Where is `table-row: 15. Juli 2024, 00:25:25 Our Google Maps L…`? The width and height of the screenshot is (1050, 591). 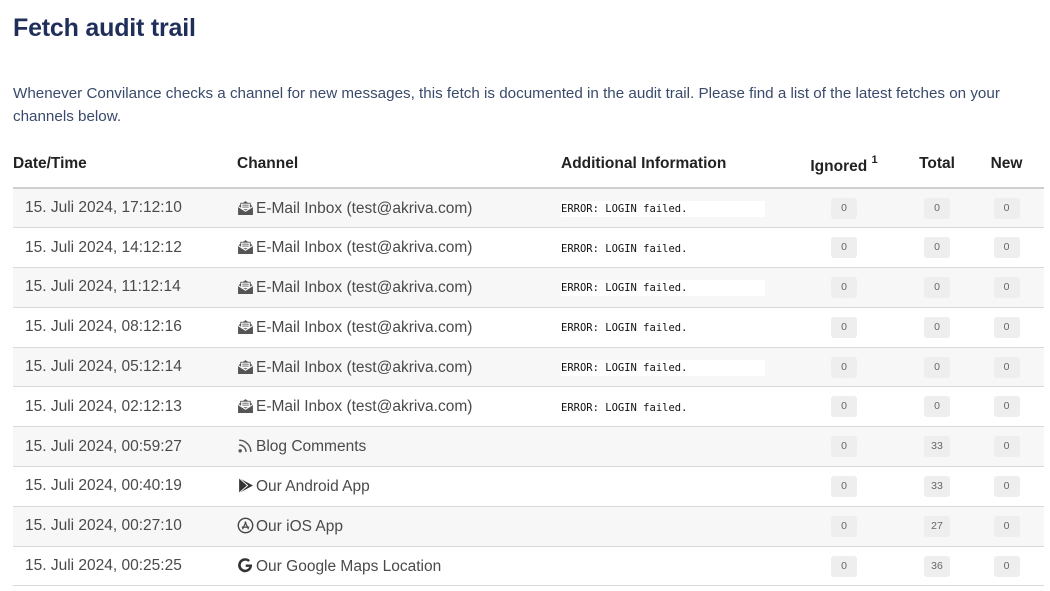 table-row: 15. Juli 2024, 00:25:25 Our Google Maps L… is located at coordinates (528, 566).